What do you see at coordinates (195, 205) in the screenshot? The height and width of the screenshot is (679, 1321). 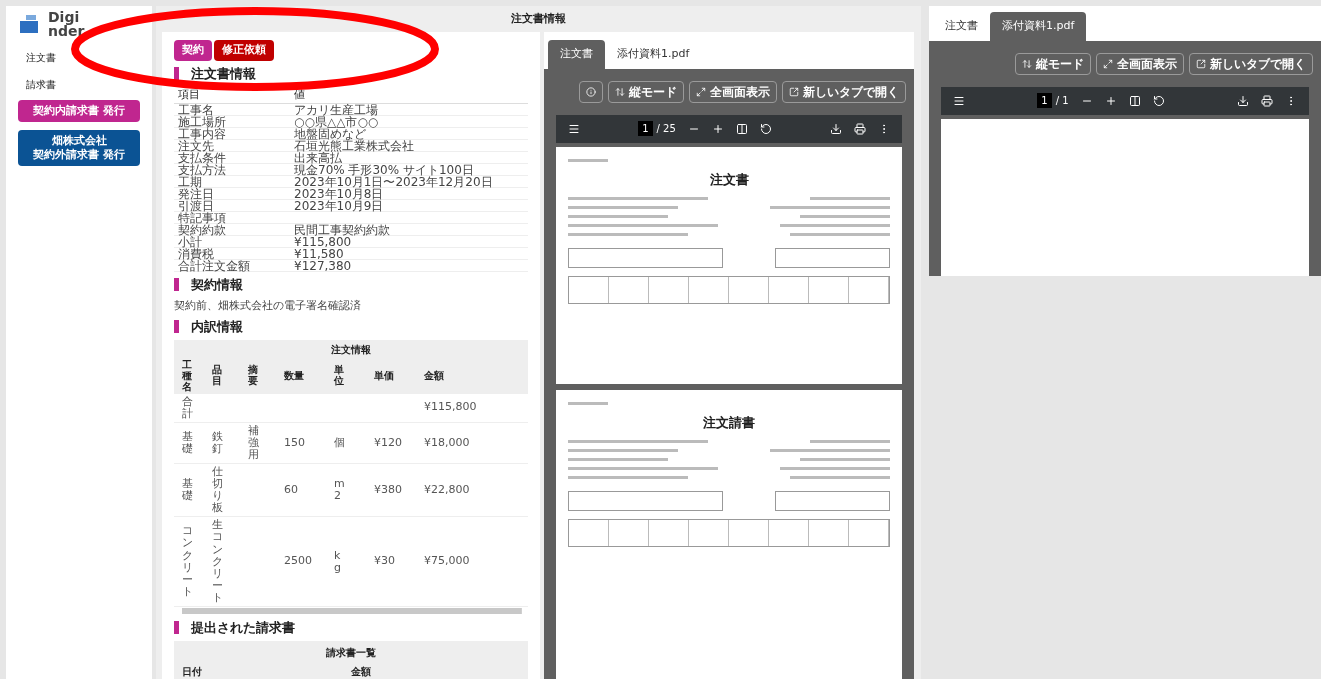 I see `table-cell-text: 引渡日` at bounding box center [195, 205].